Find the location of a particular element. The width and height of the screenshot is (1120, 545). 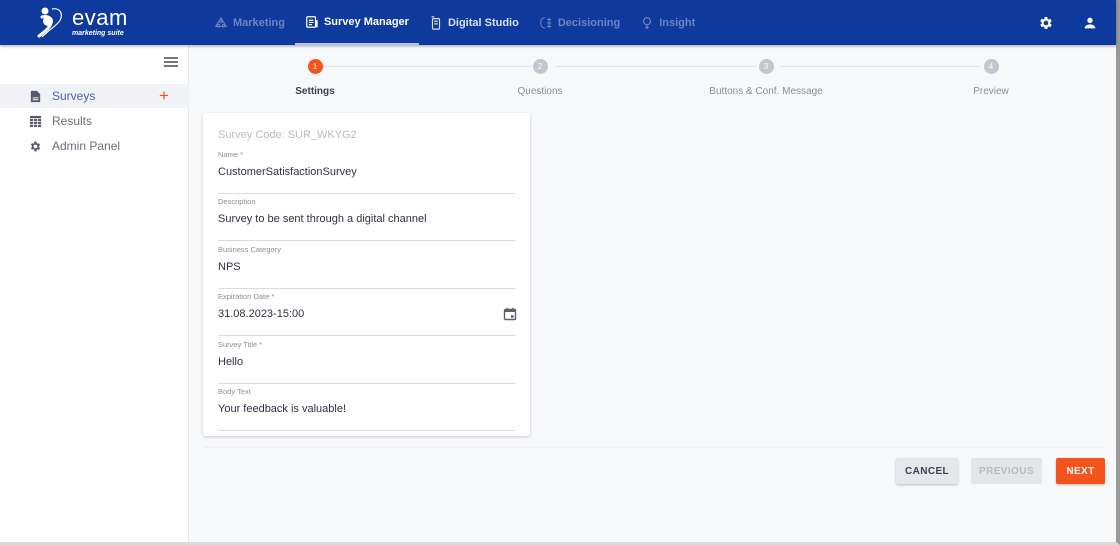

nav-label: Marketing is located at coordinates (259, 22).